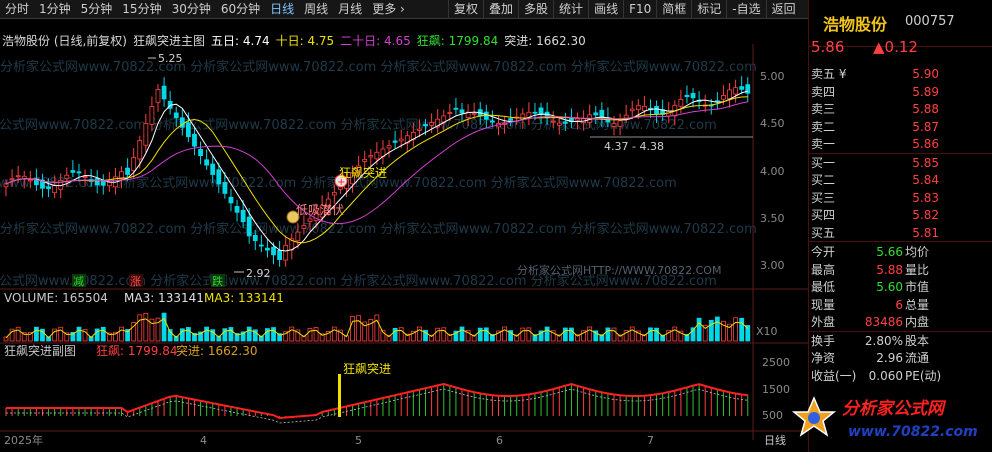 This screenshot has height=452, width=992. Describe the element at coordinates (135, 281) in the screenshot. I see `tag-zhang: 涨` at that location.